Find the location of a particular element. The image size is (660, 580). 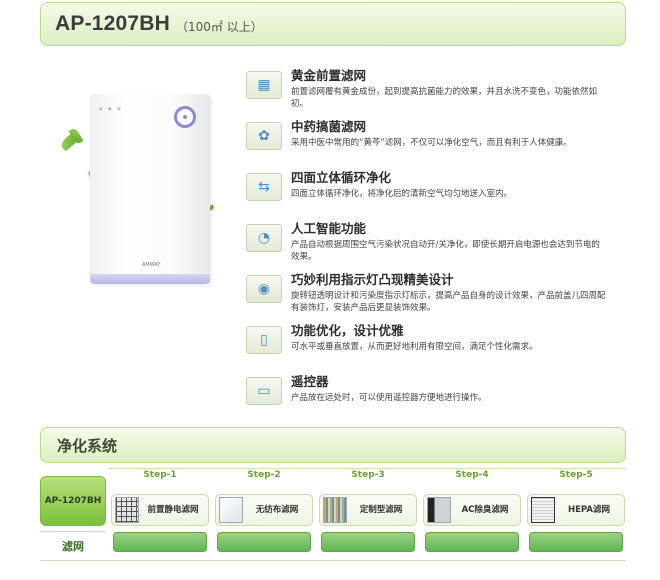

step-label: Step-4 is located at coordinates (472, 475).